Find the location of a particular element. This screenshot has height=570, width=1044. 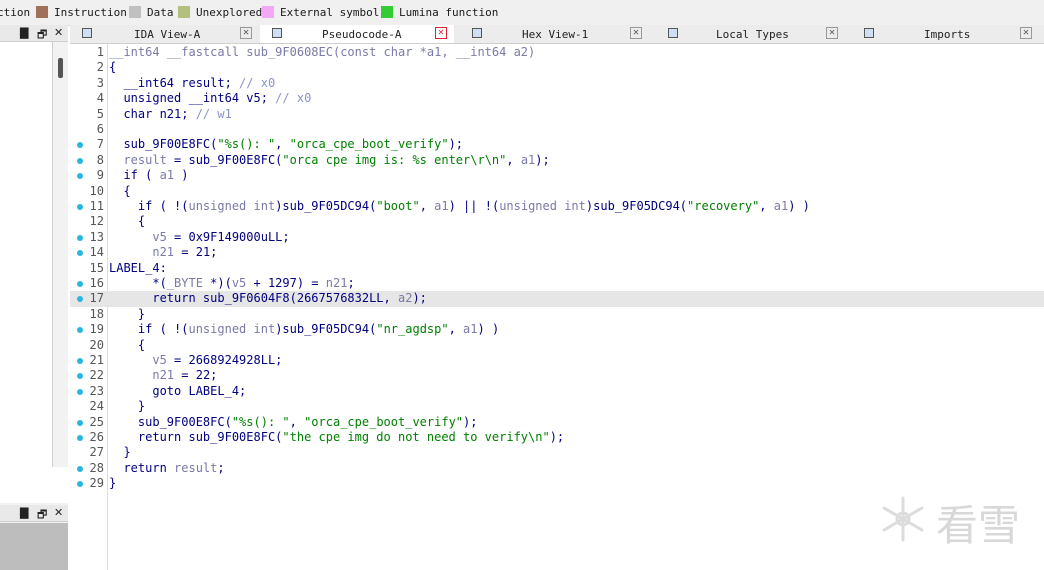

left-pane-bottom-header: ▇ 🗗 ✕ is located at coordinates (34, 513).